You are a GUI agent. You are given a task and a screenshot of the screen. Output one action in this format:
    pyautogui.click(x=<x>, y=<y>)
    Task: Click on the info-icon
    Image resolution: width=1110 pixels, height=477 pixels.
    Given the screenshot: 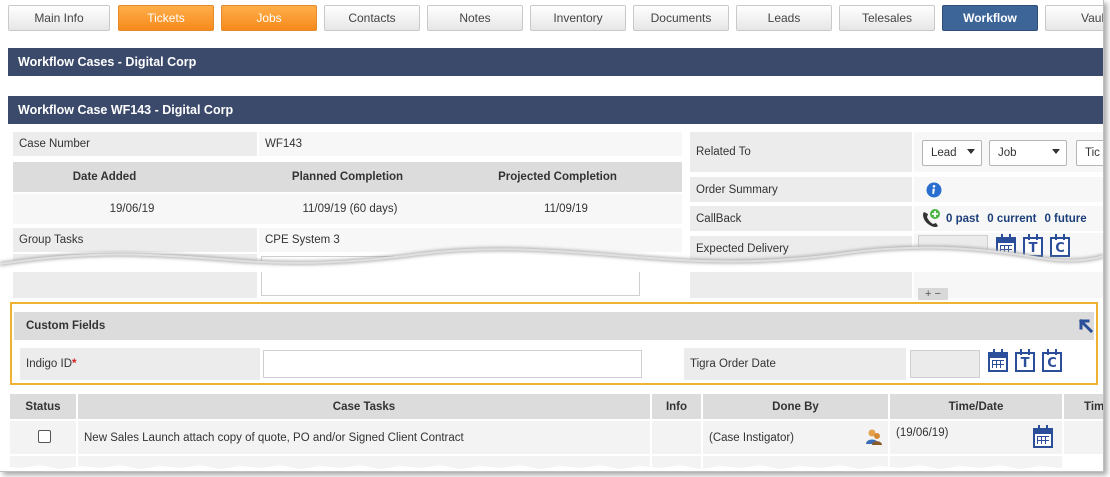 What is the action you would take?
    pyautogui.click(x=934, y=190)
    